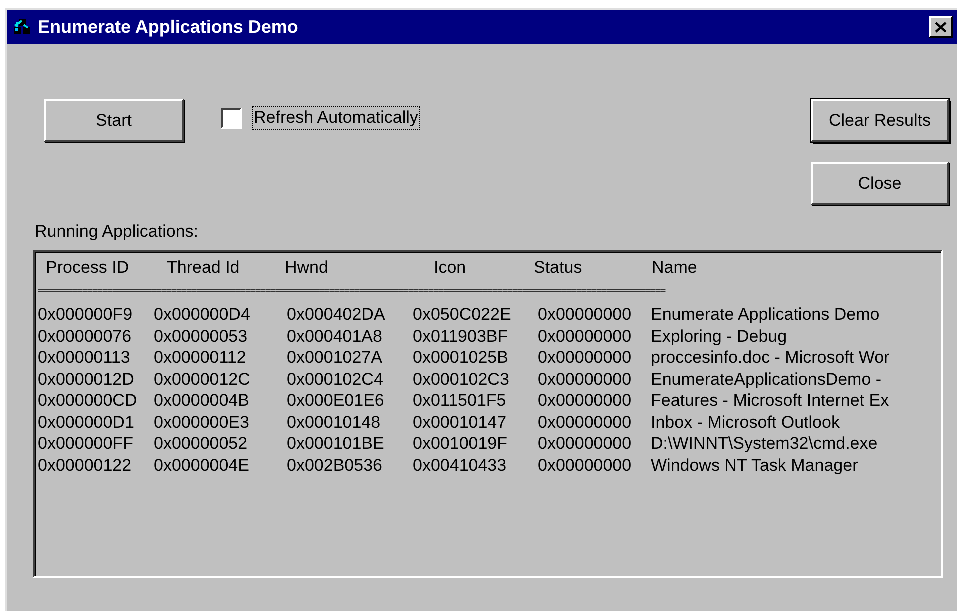  Describe the element at coordinates (754, 465) in the screenshot. I see `list-cell: Windows NT Task Manager` at that location.